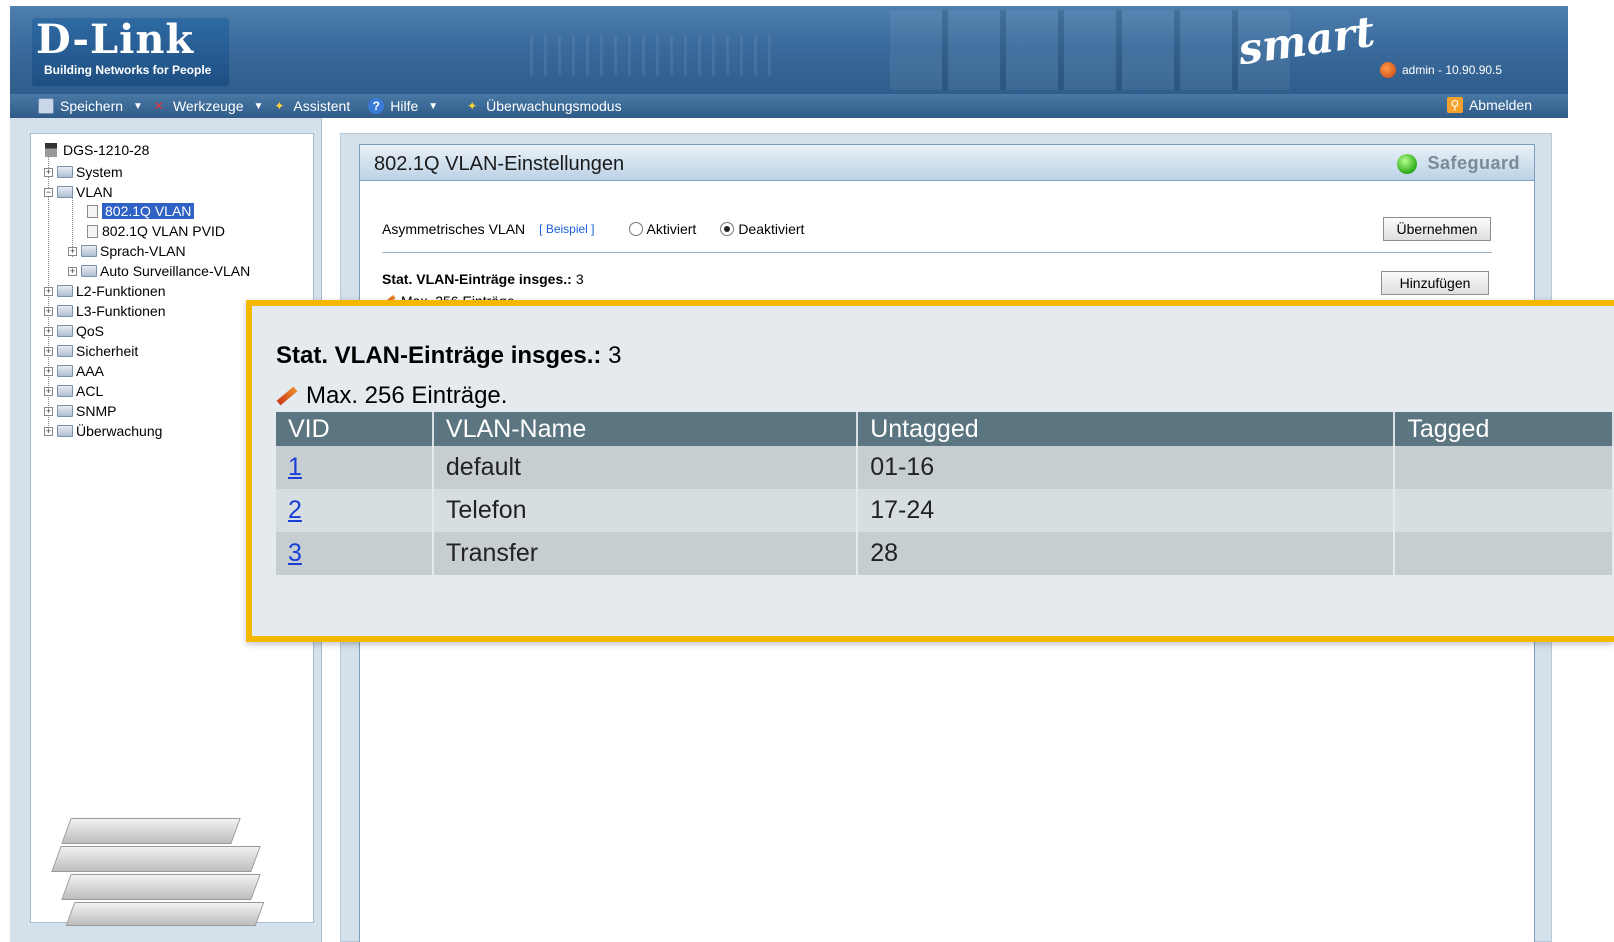 This screenshot has height=942, width=1614. I want to click on menu-save-label: Speichern, so click(92, 106).